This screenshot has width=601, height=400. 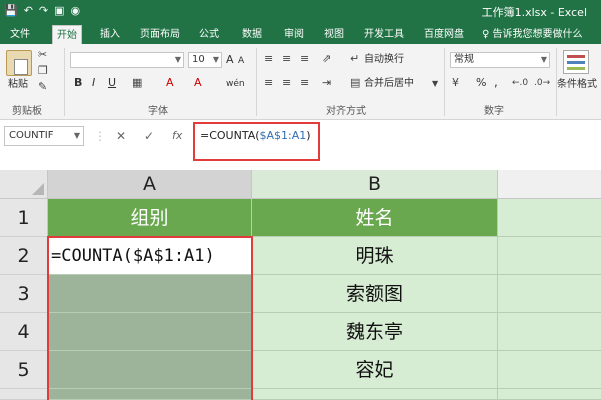 I want to click on font-color-icon: A, so click(x=198, y=83).